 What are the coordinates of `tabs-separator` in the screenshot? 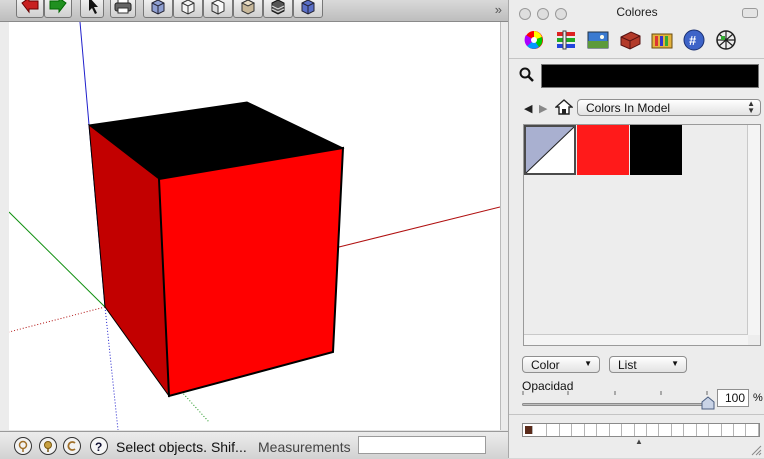 It's located at (636, 58).